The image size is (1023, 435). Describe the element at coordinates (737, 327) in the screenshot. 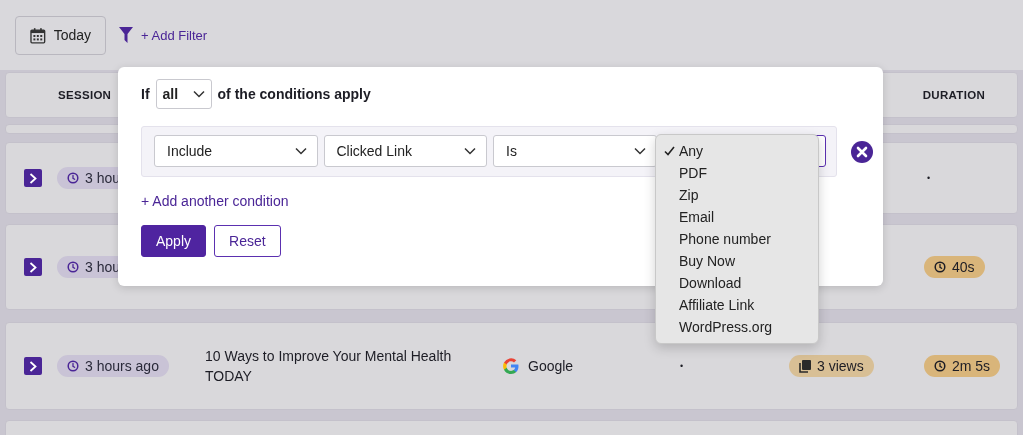

I see `dropdown-option: WordPress.org` at that location.